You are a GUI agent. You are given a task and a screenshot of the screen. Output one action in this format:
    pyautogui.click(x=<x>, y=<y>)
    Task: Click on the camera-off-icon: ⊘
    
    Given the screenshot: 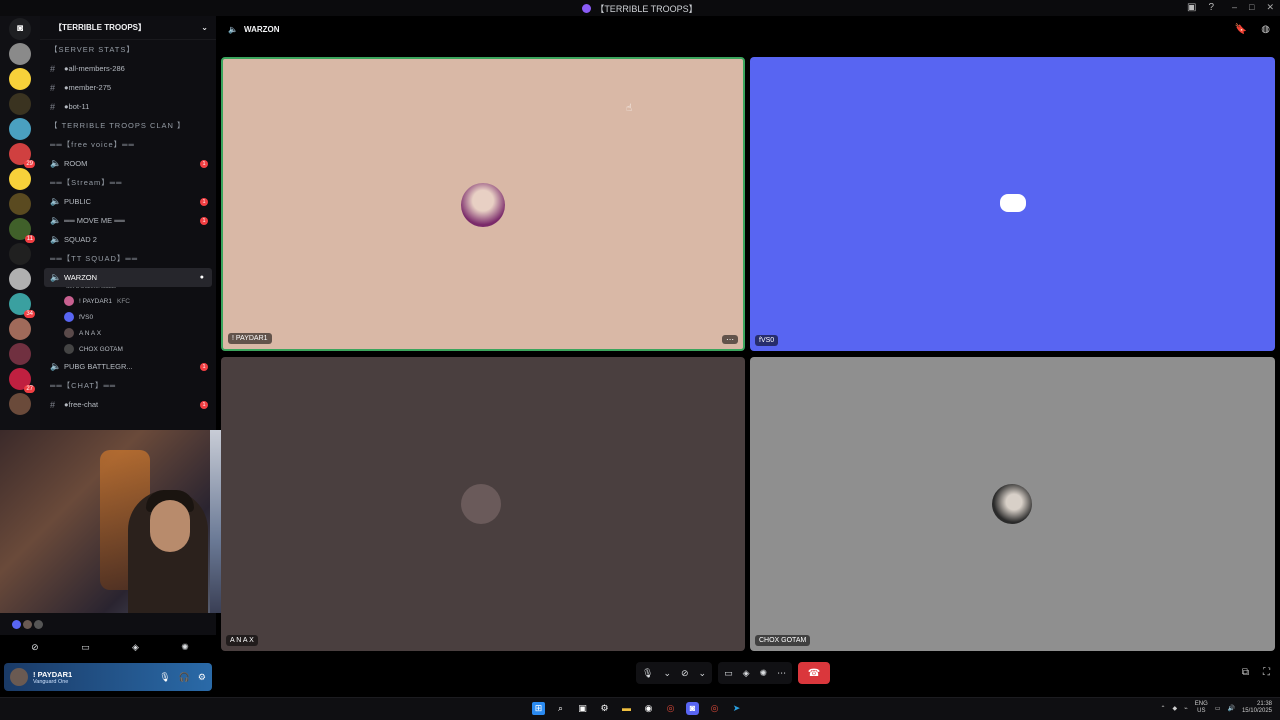 What is the action you would take?
    pyautogui.click(x=35, y=647)
    